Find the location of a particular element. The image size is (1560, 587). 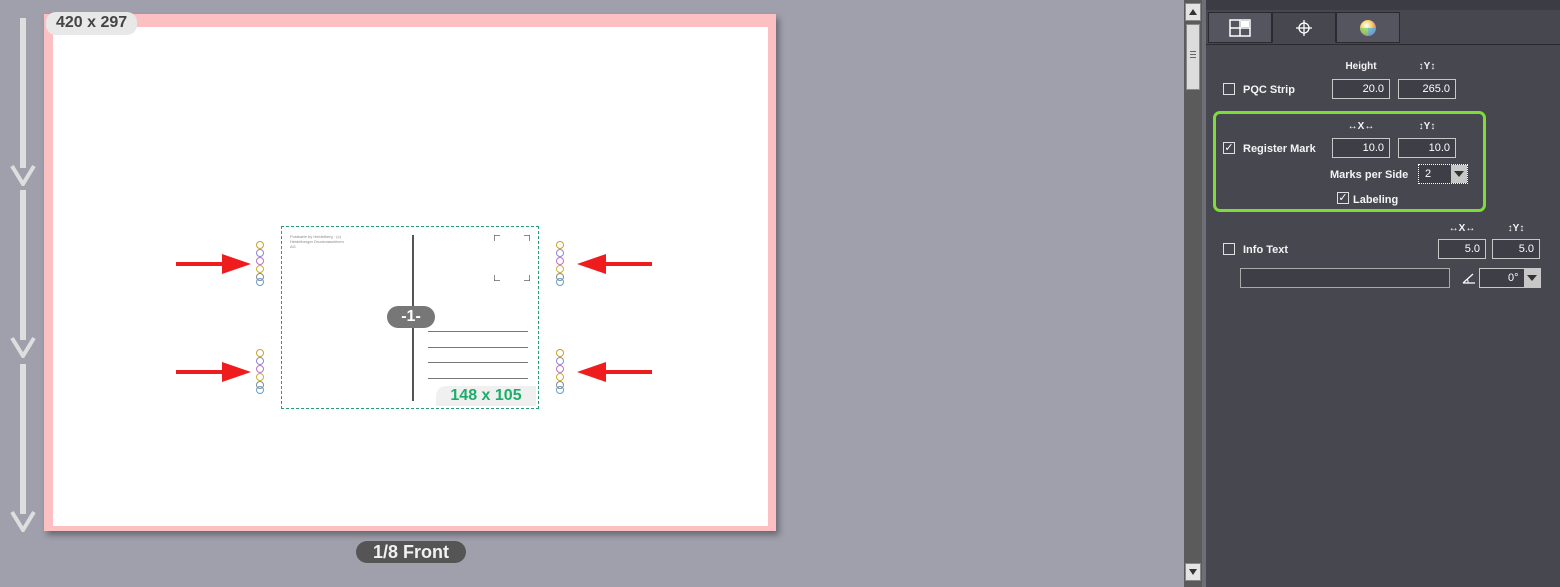

register-mark-checkbox: ✓ is located at coordinates (1229, 148).